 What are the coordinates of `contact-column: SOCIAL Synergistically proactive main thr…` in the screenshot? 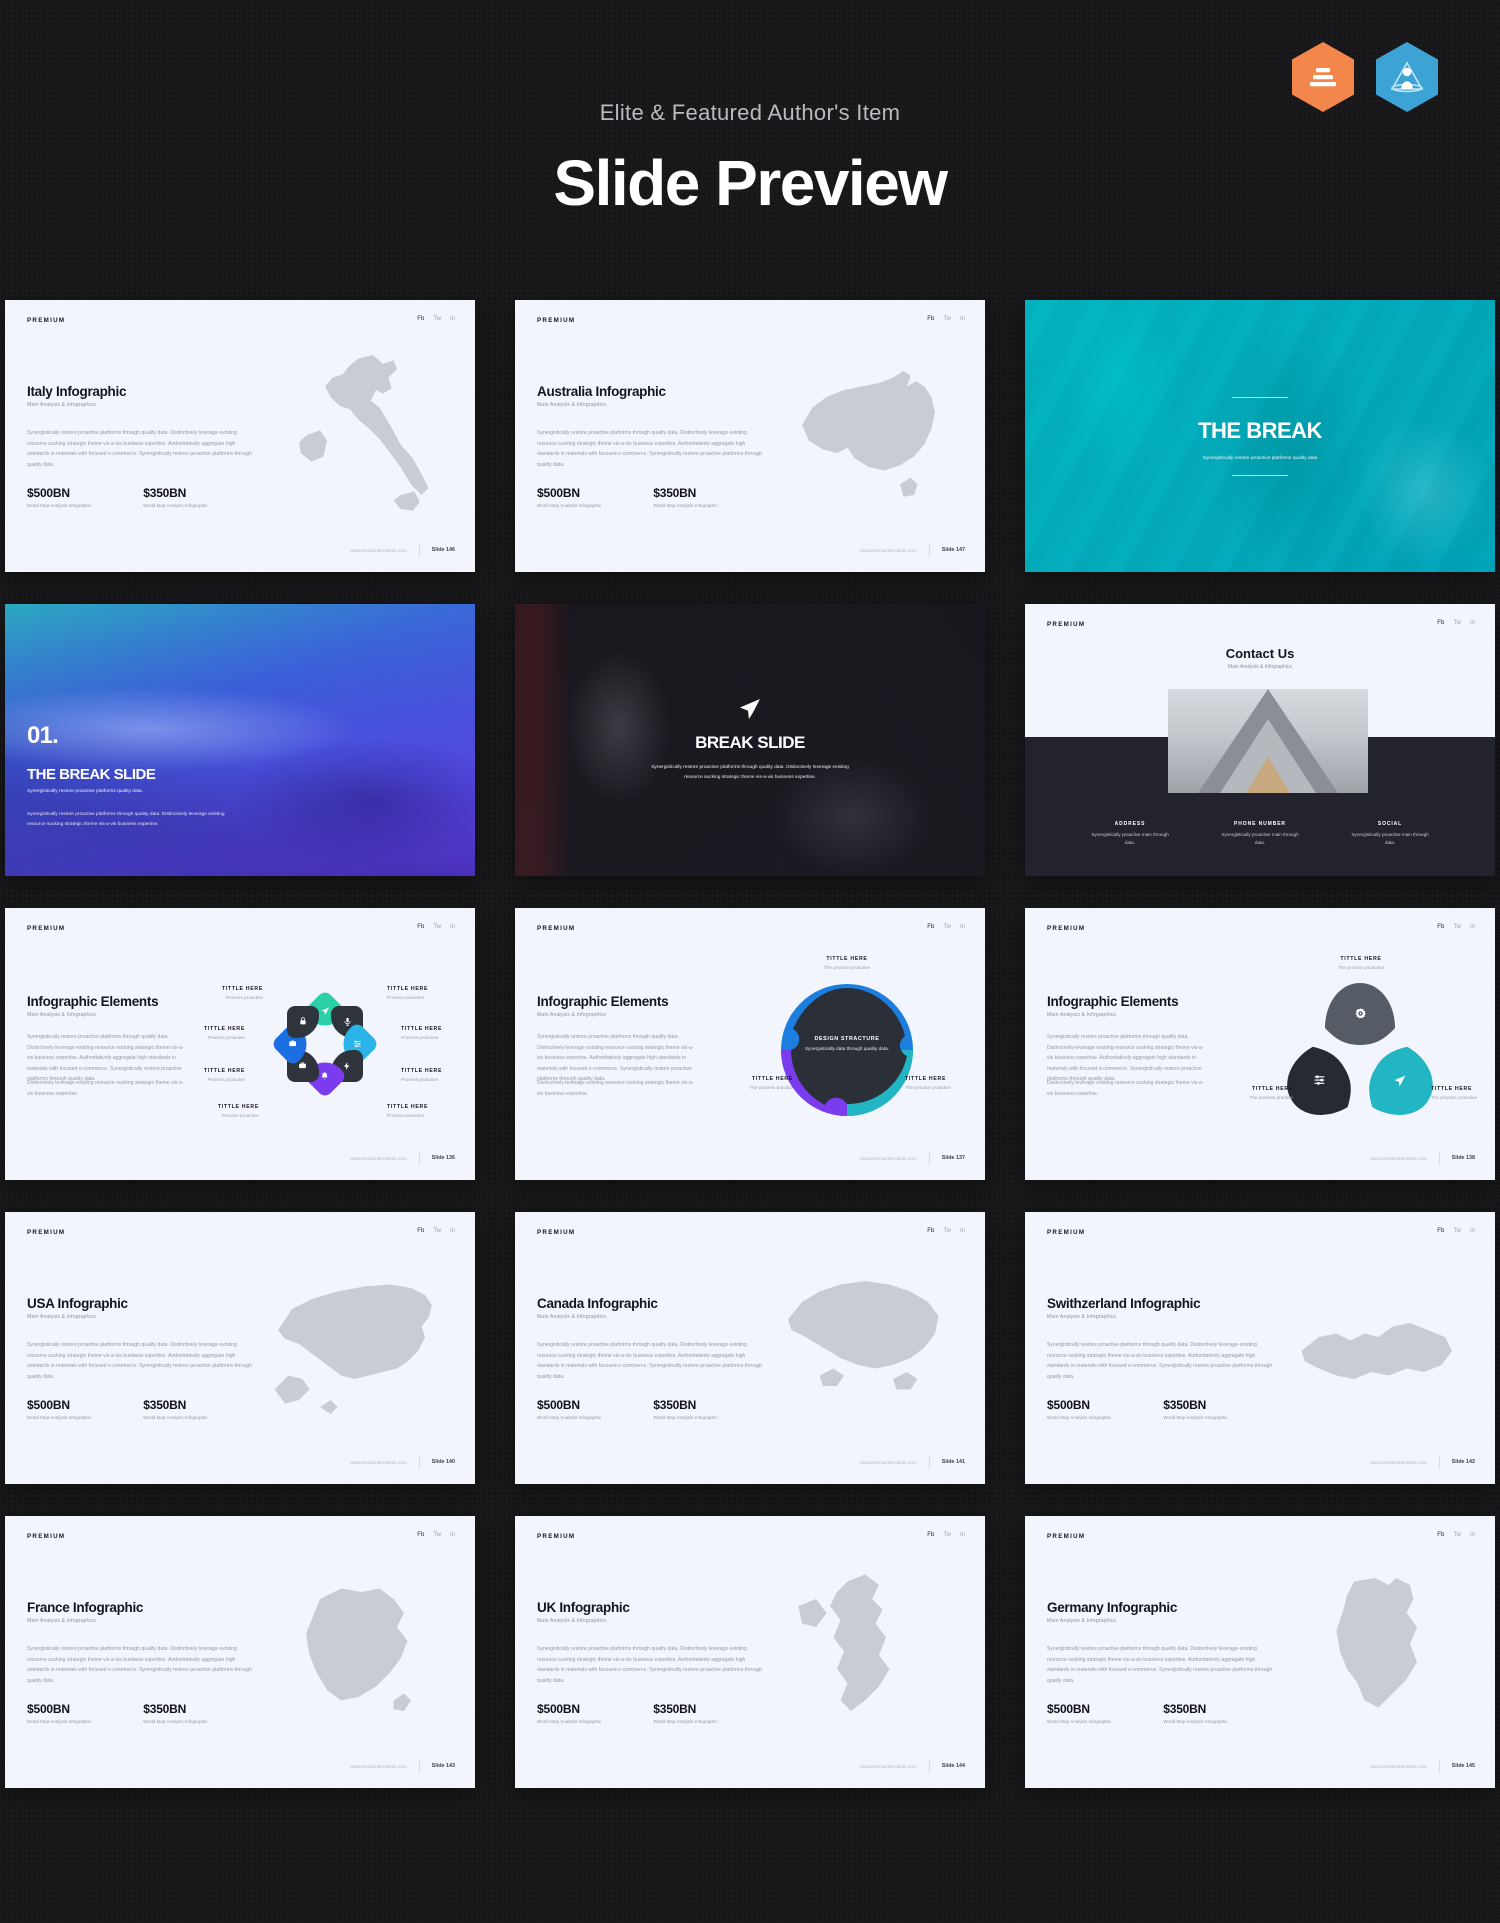 It's located at (1390, 834).